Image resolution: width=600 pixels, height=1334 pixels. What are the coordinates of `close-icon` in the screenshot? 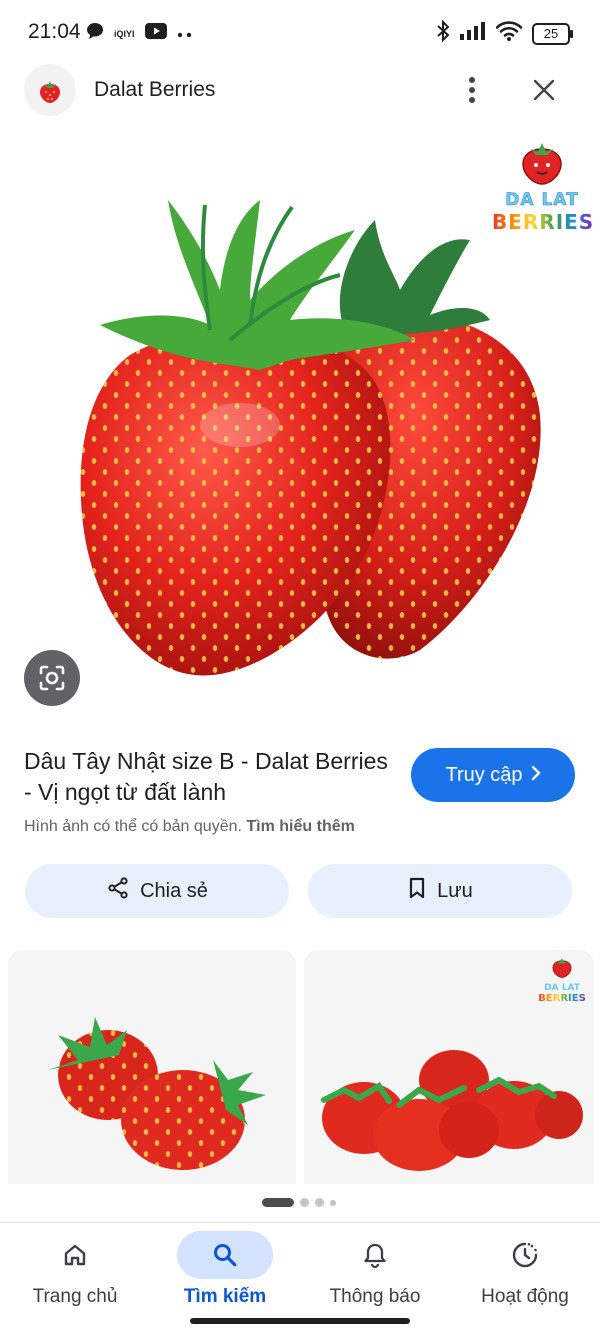 It's located at (544, 90).